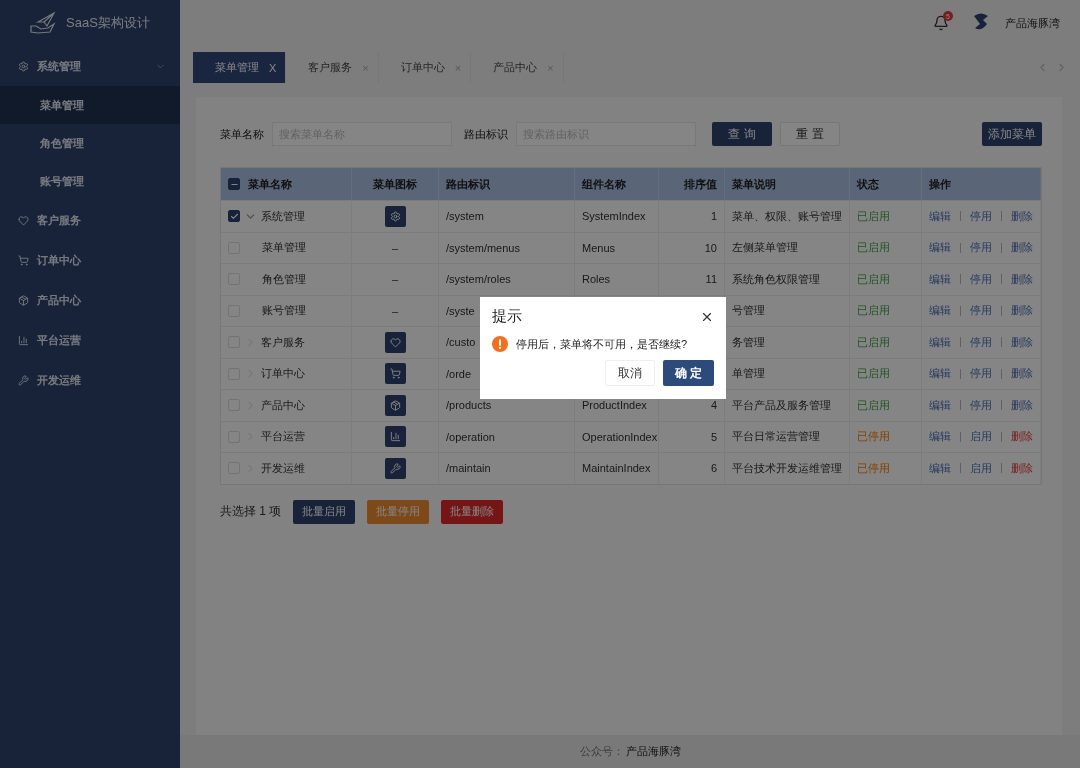 Image resolution: width=1080 pixels, height=768 pixels. I want to click on confirm-button: 确 定, so click(688, 373).